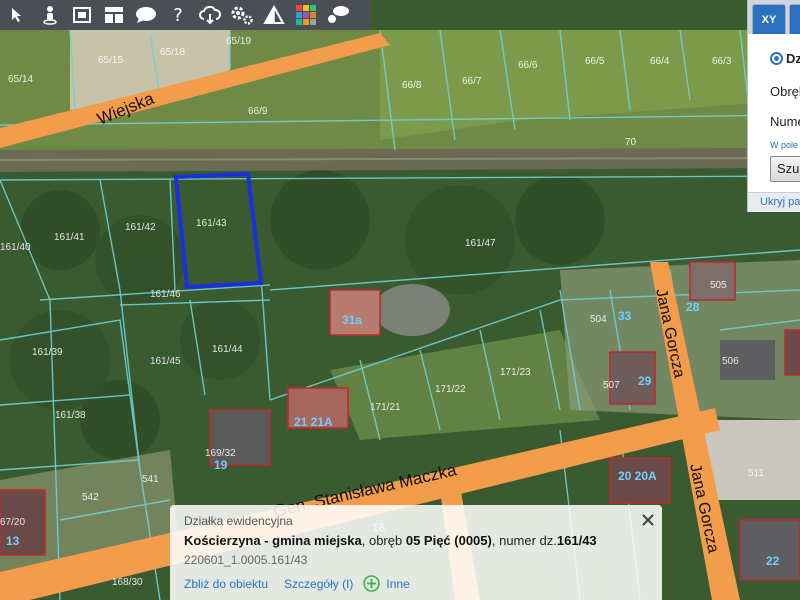 This screenshot has height=600, width=800. I want to click on parcel-label: 161/41, so click(69, 237).